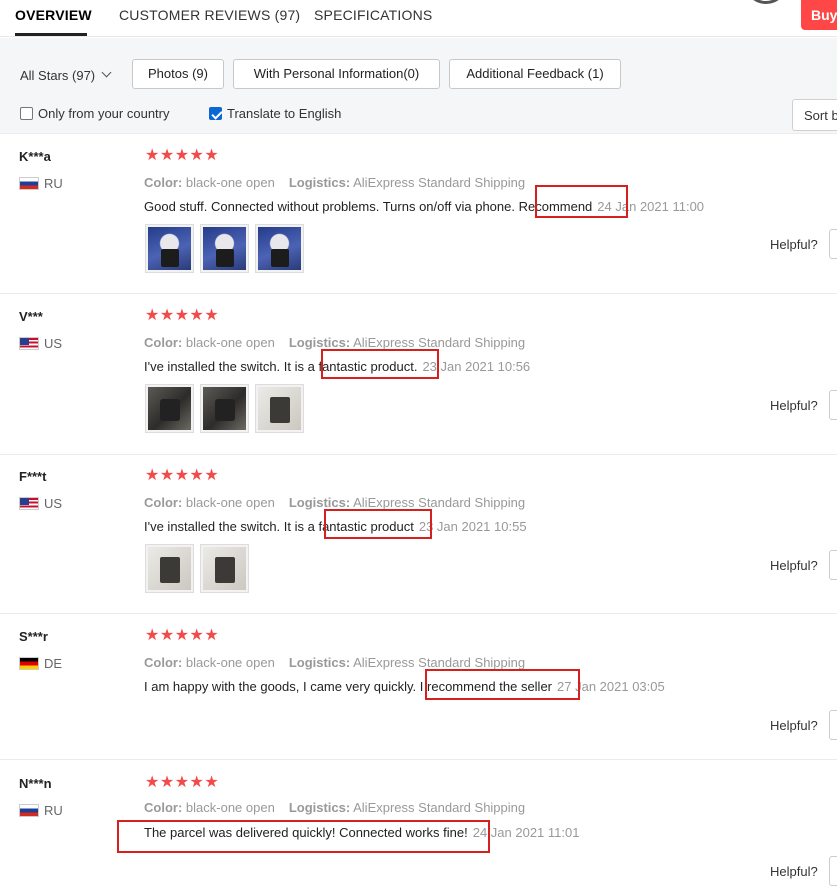 The image size is (837, 891). What do you see at coordinates (57, 75) in the screenshot?
I see `all-stars-dropdown: All Stars (97)` at bounding box center [57, 75].